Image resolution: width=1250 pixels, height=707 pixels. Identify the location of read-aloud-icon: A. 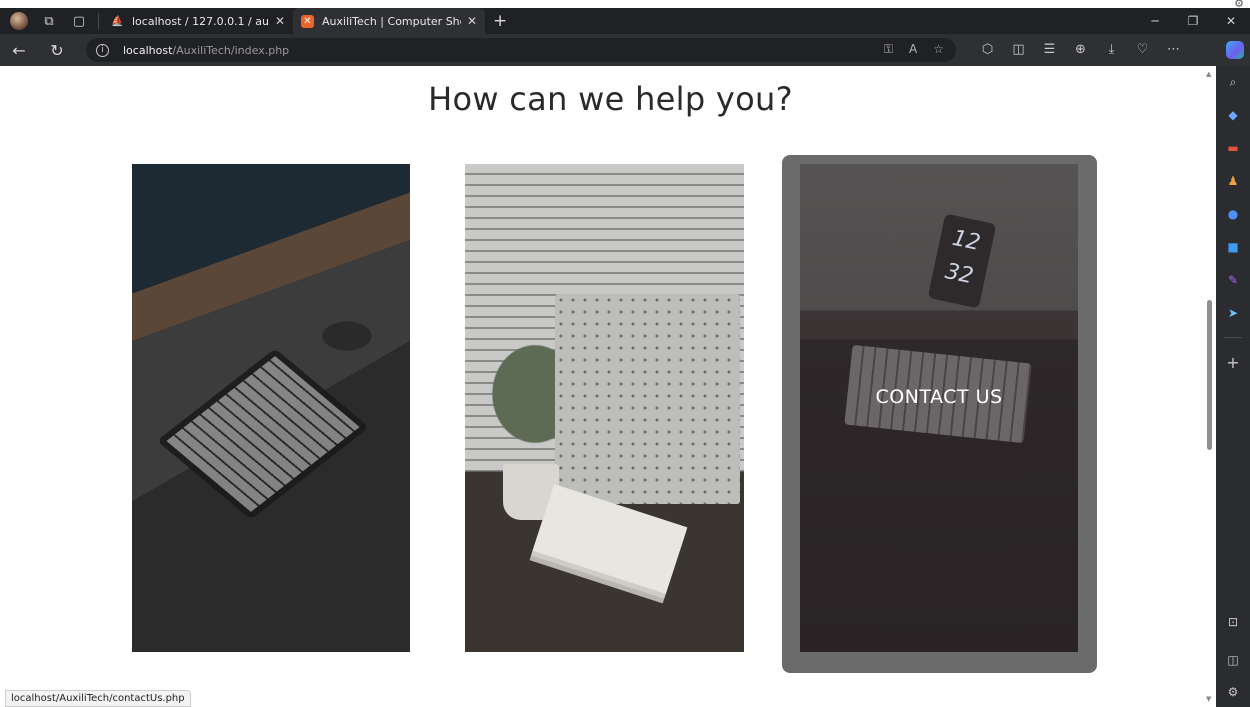
(913, 49).